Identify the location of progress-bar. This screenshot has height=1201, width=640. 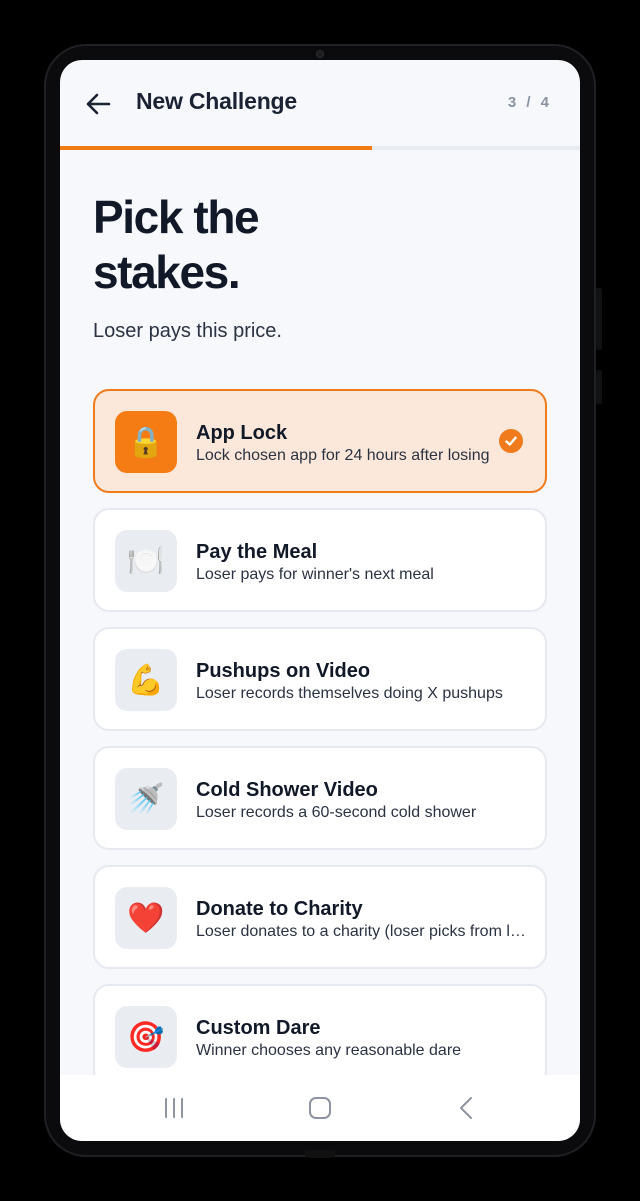
(320, 148).